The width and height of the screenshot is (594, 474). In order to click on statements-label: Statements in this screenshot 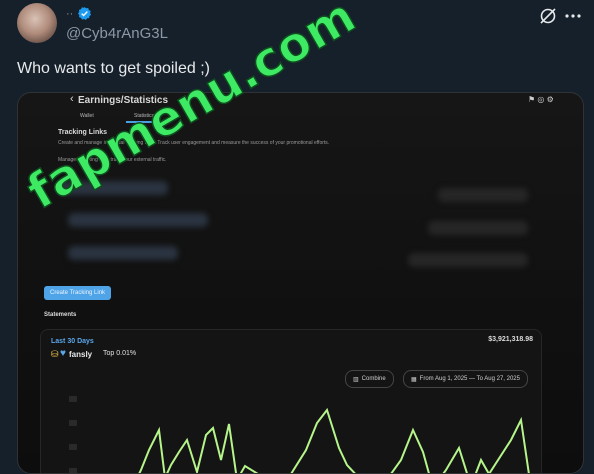, I will do `click(60, 315)`.